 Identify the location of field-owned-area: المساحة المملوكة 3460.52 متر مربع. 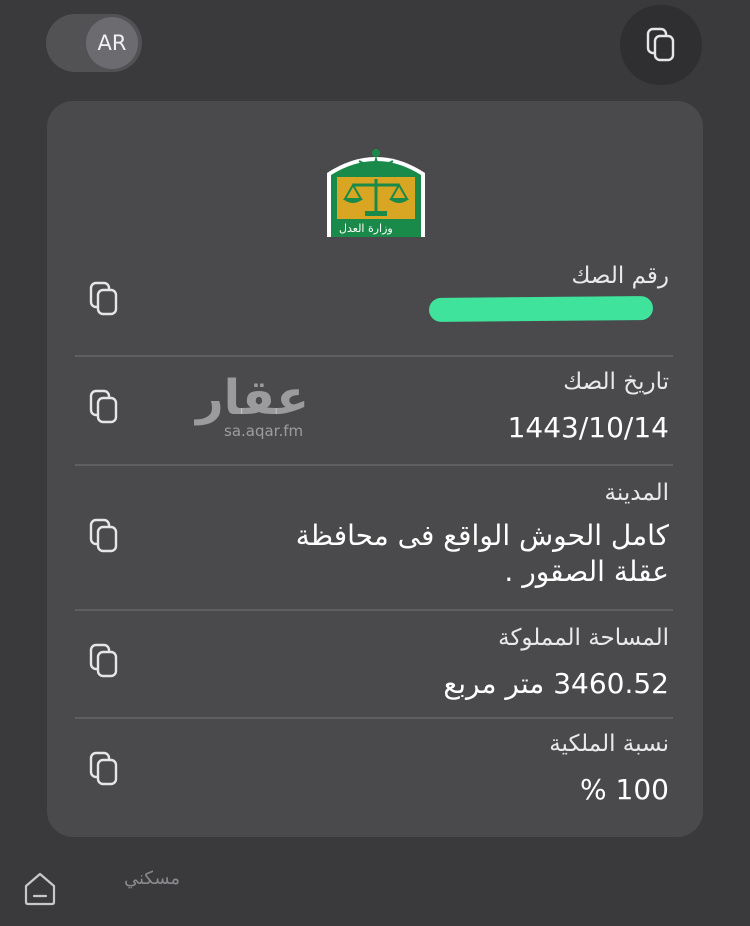
(374, 665).